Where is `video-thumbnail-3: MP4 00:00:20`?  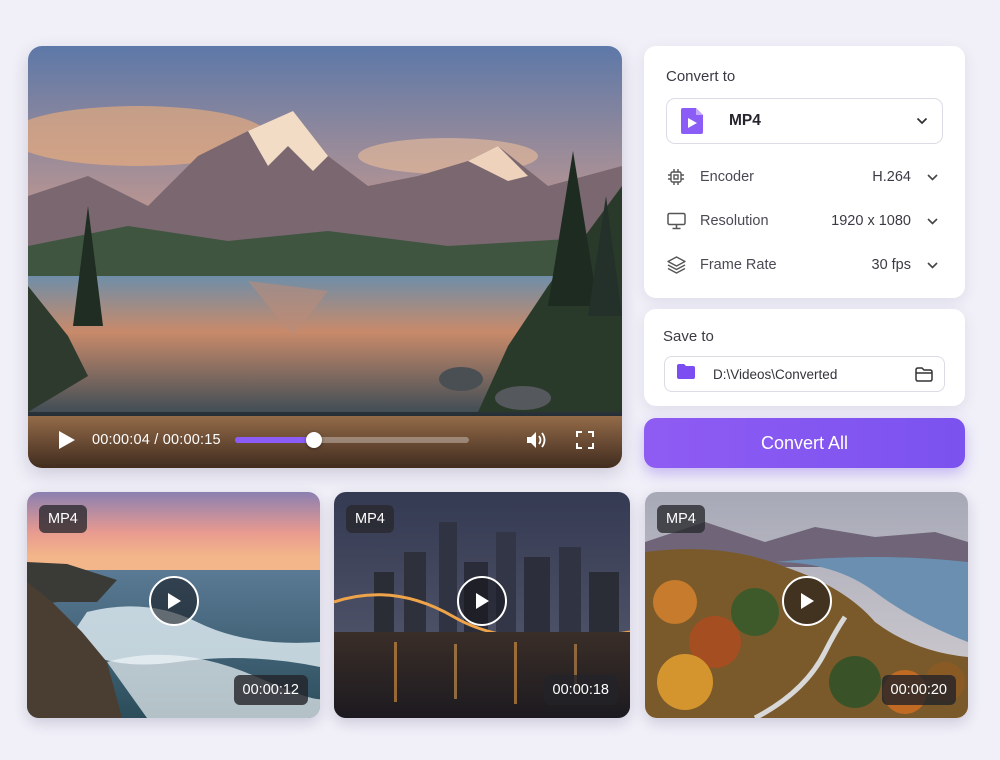
video-thumbnail-3: MP4 00:00:20 is located at coordinates (806, 605).